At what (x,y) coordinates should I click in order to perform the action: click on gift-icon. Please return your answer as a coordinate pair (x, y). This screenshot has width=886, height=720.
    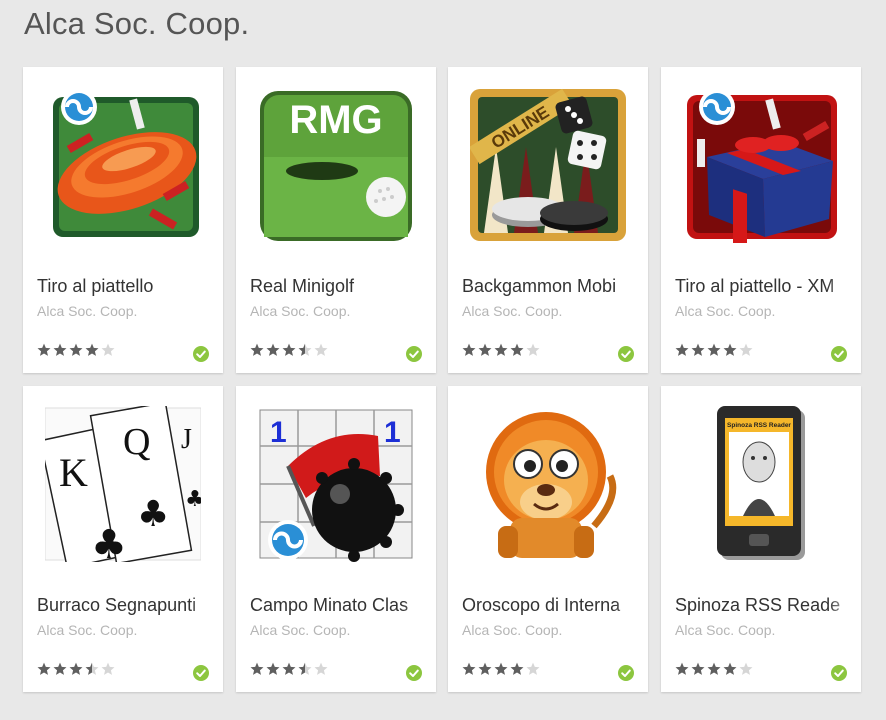
    Looking at the image, I should click on (761, 165).